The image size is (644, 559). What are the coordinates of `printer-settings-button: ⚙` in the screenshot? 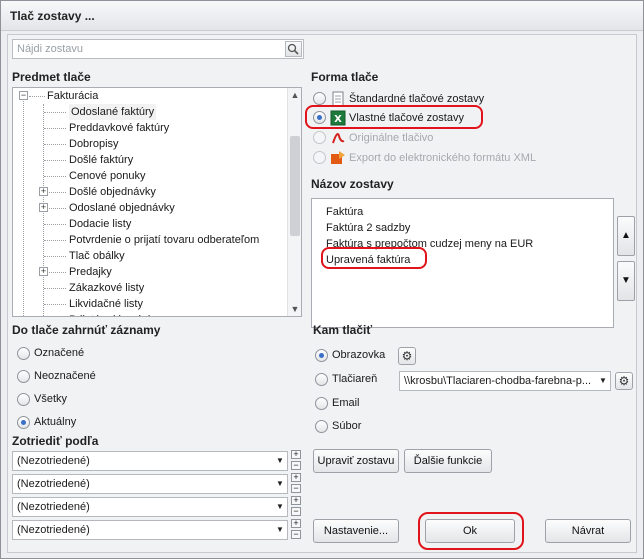 It's located at (624, 381).